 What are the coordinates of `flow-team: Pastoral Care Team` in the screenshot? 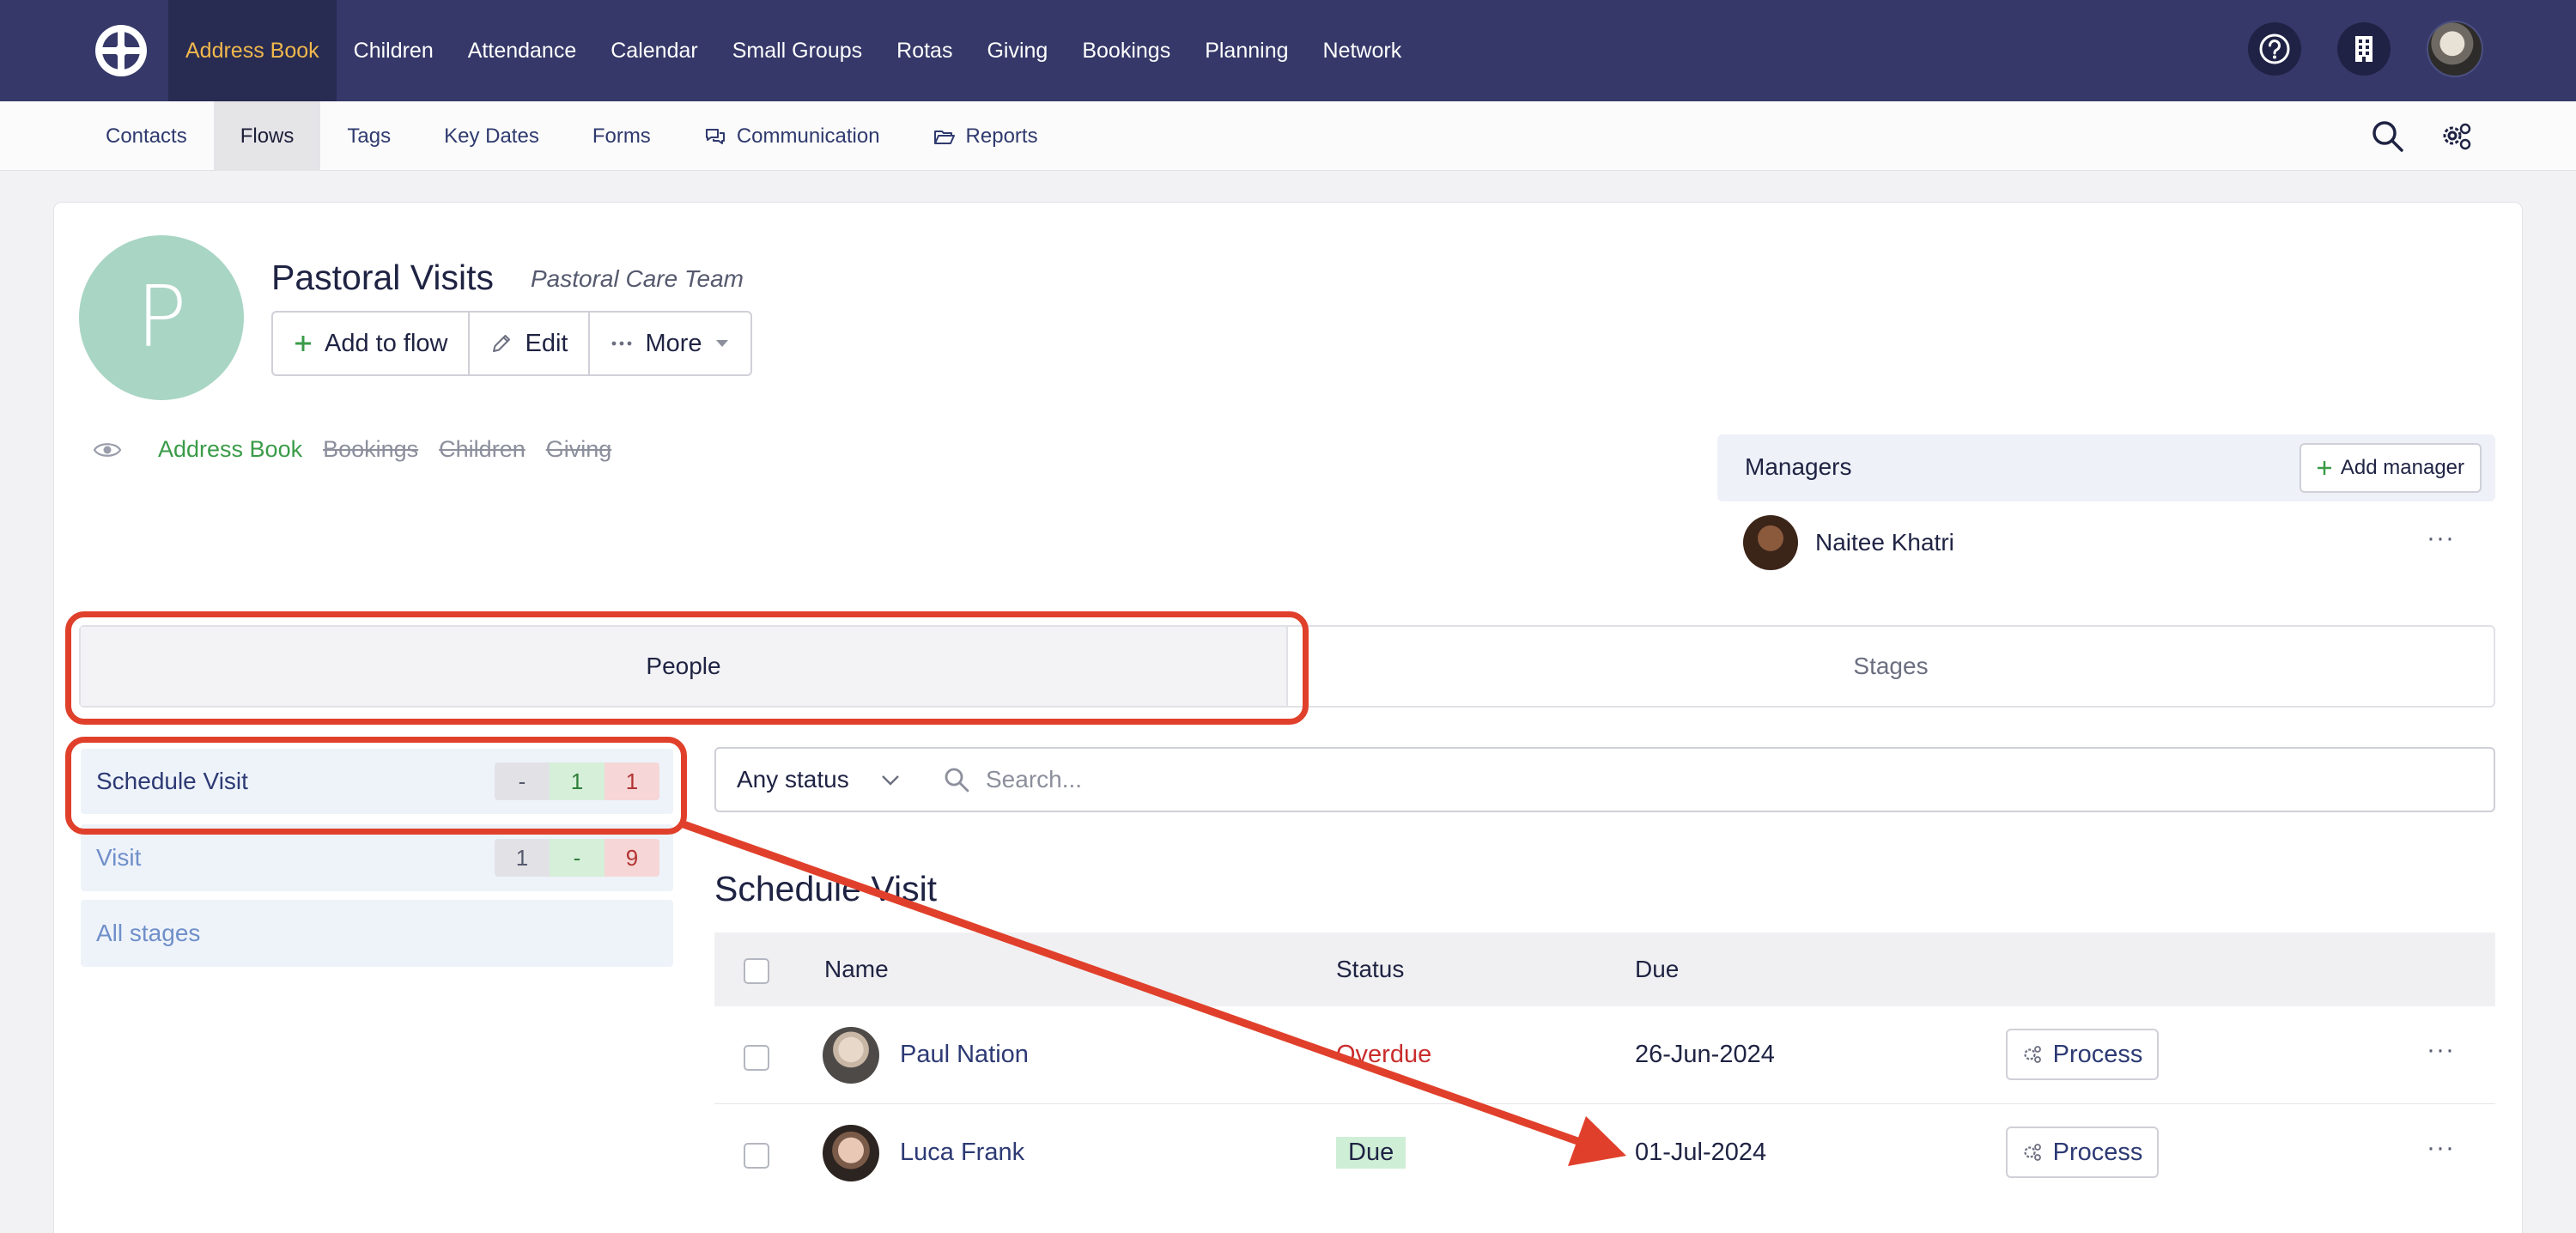 It's located at (638, 279).